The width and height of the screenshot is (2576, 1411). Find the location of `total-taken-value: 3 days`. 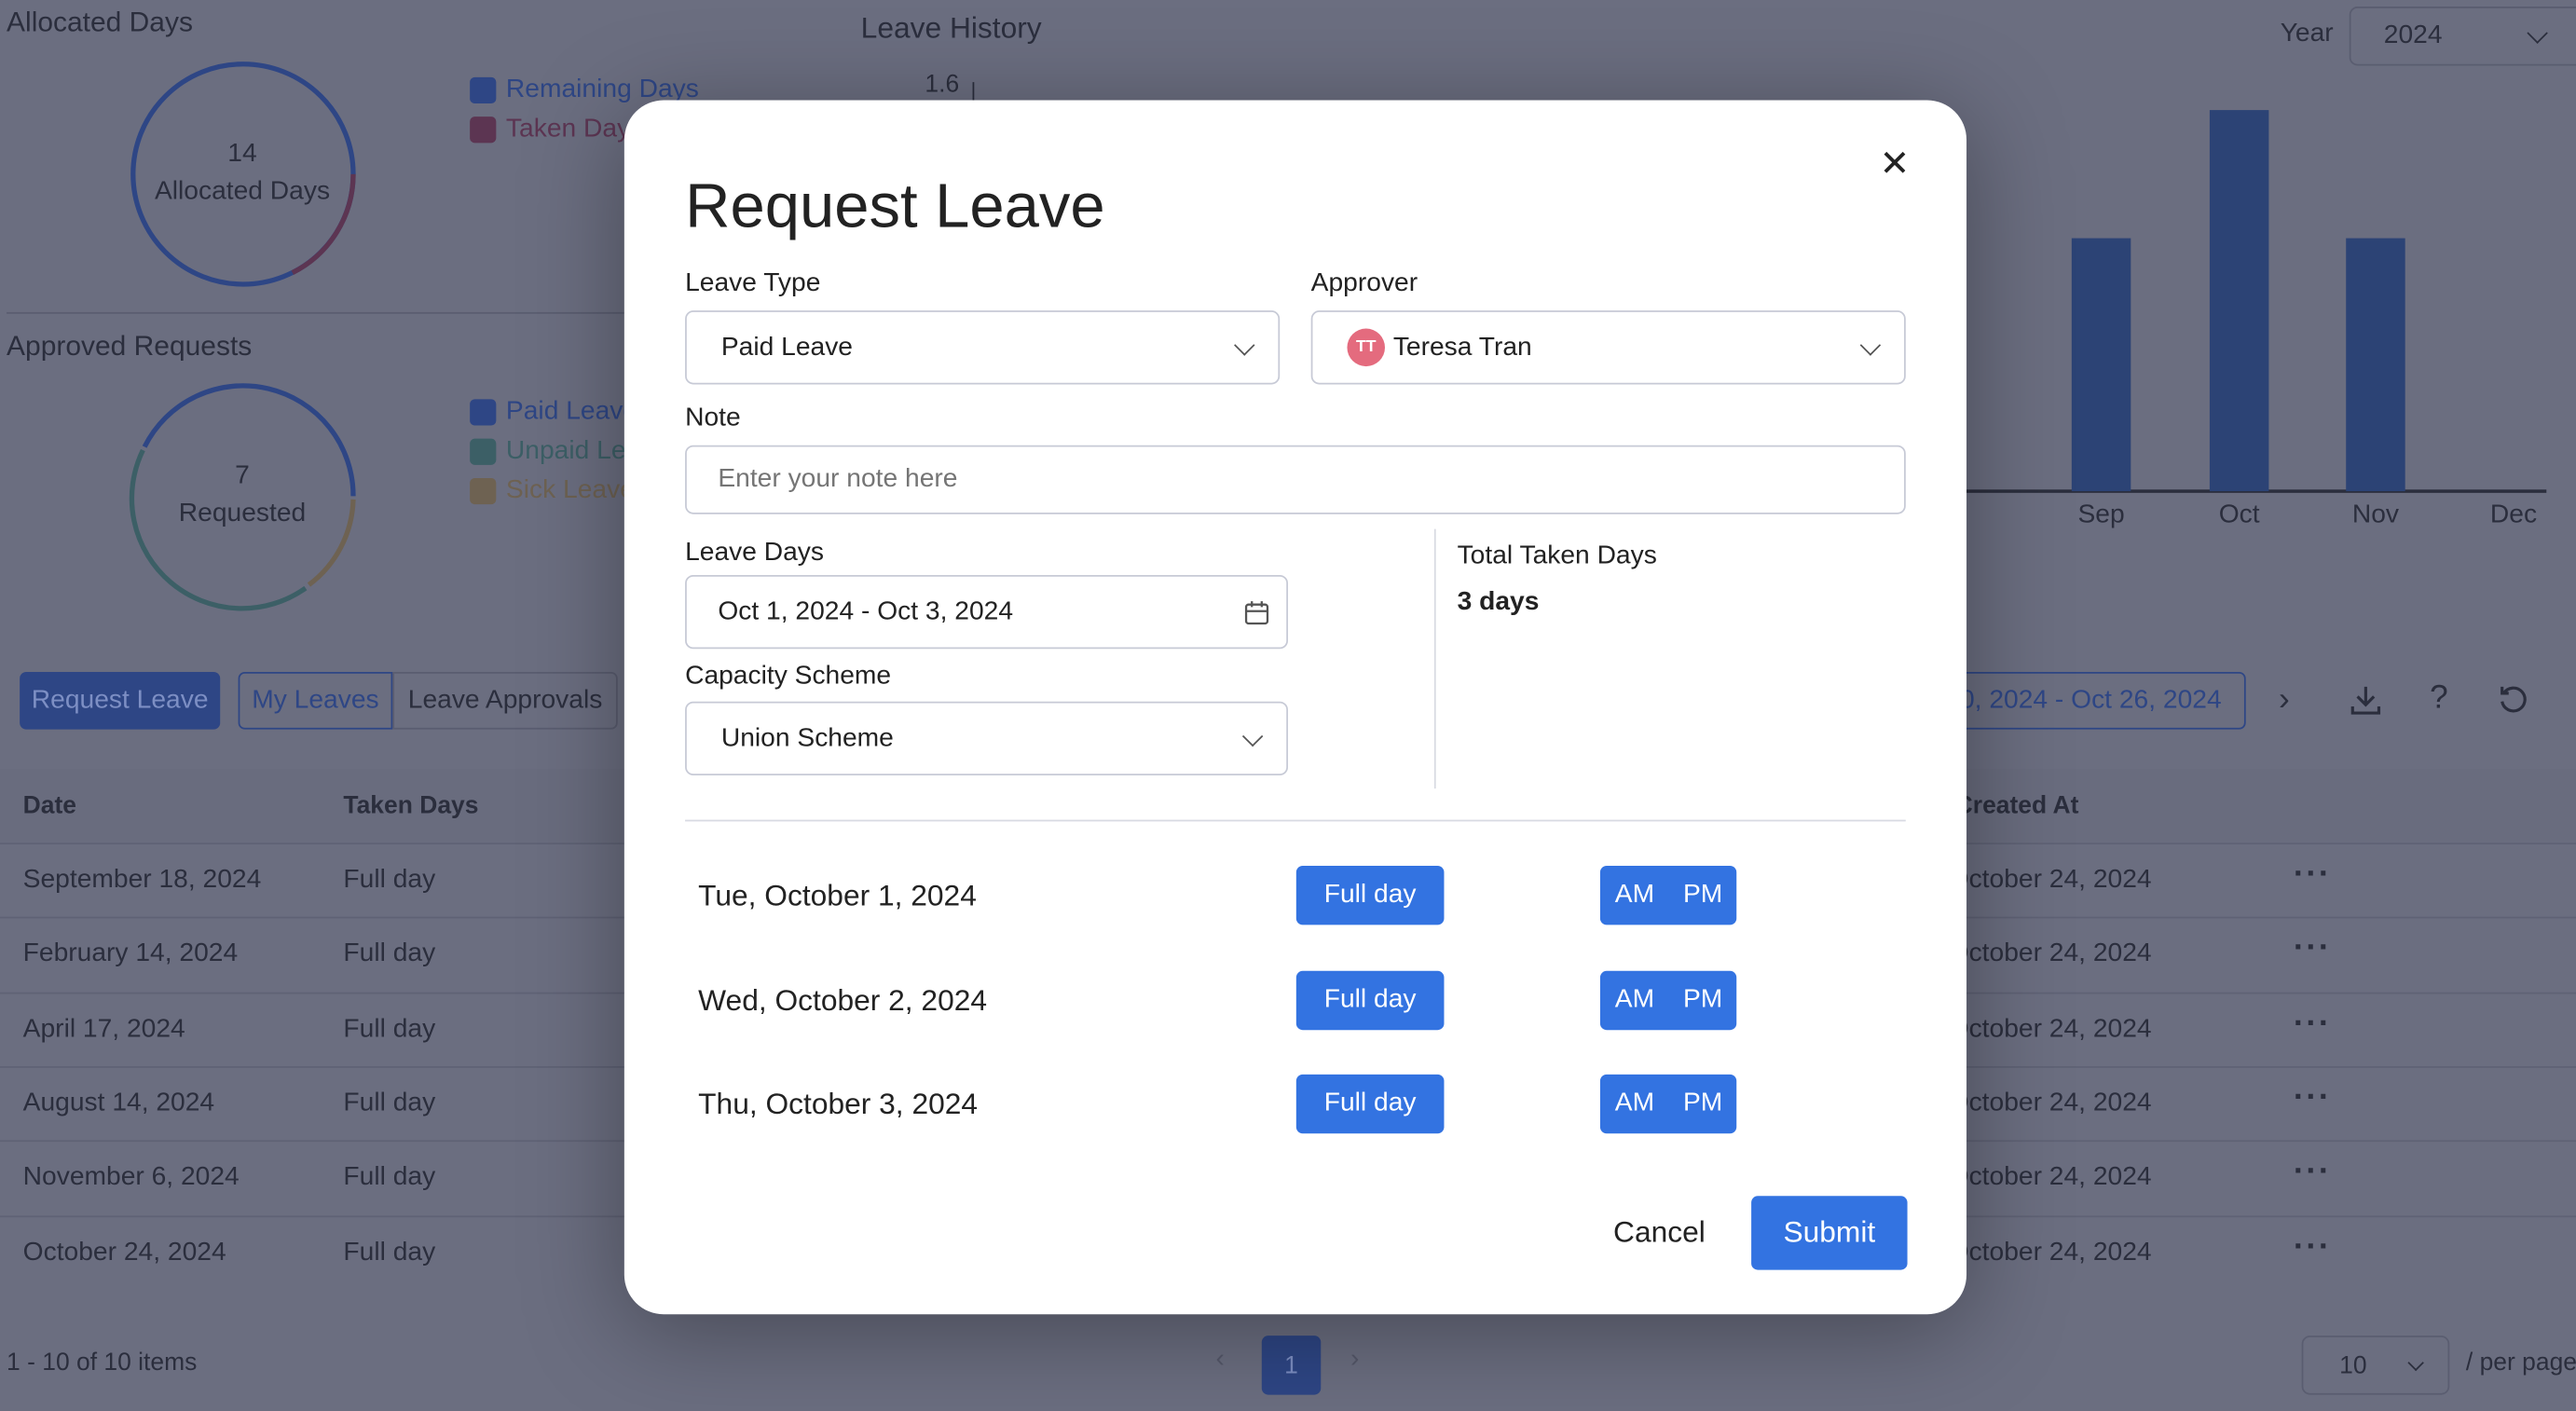

total-taken-value: 3 days is located at coordinates (1498, 603).